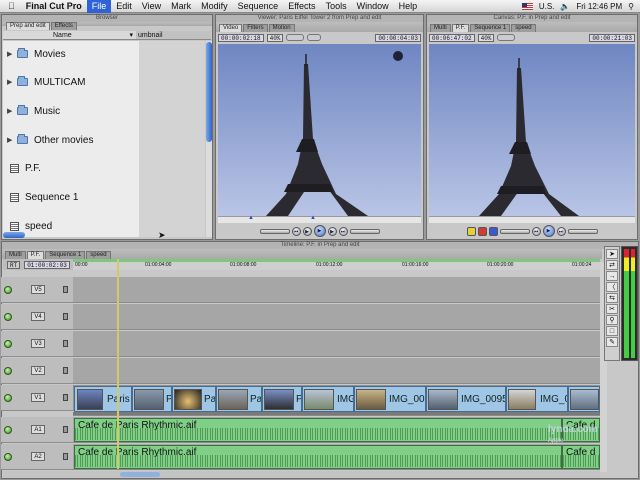  What do you see at coordinates (313, 218) in the screenshot?
I see `out-point-marker-icon: ▲` at bounding box center [313, 218].